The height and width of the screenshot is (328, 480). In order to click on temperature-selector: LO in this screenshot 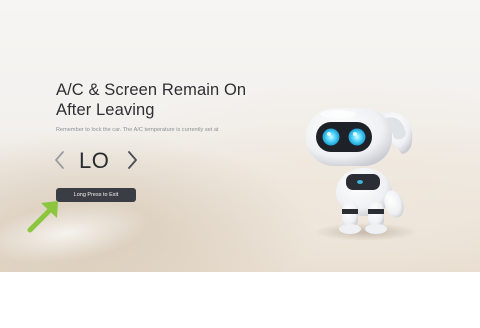, I will do `click(107, 161)`.